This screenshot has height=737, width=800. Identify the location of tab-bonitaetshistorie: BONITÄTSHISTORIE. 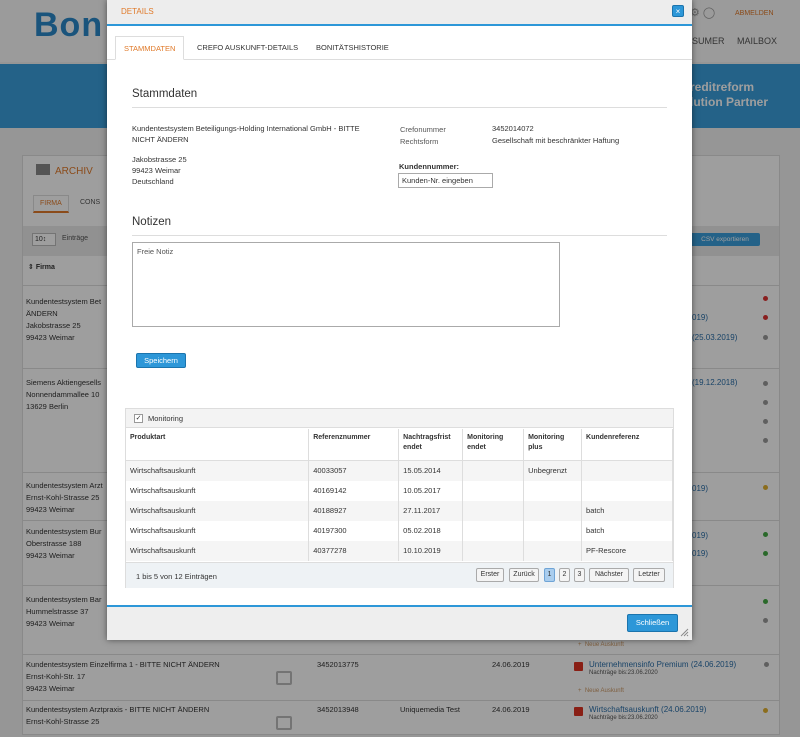
(352, 48).